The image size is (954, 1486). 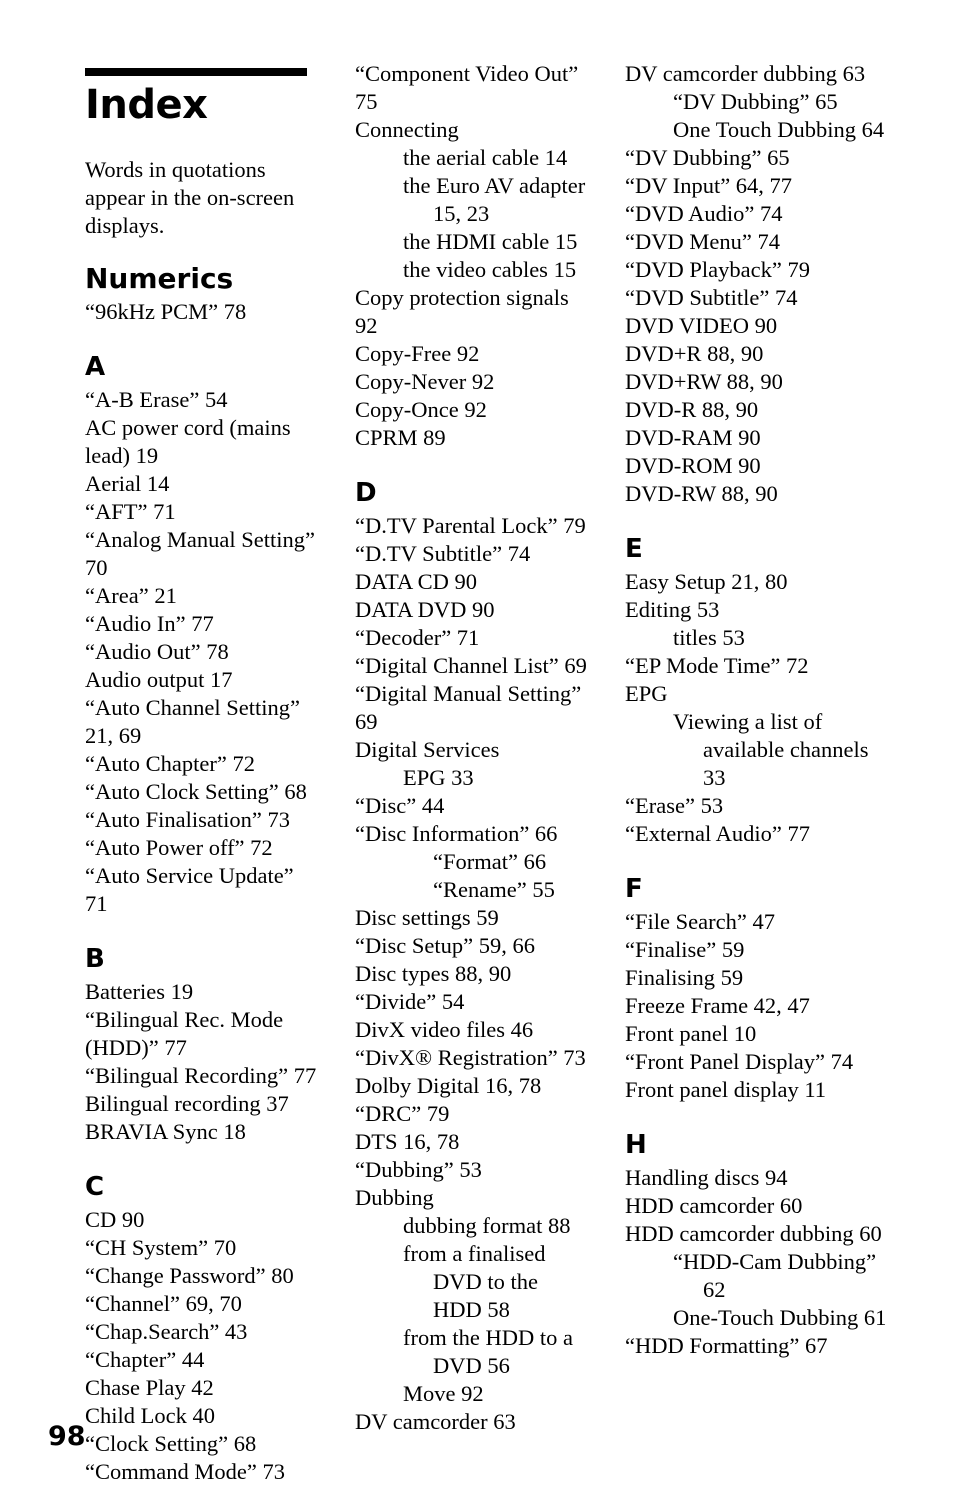 I want to click on index-entry: Connecting, so click(x=407, y=129).